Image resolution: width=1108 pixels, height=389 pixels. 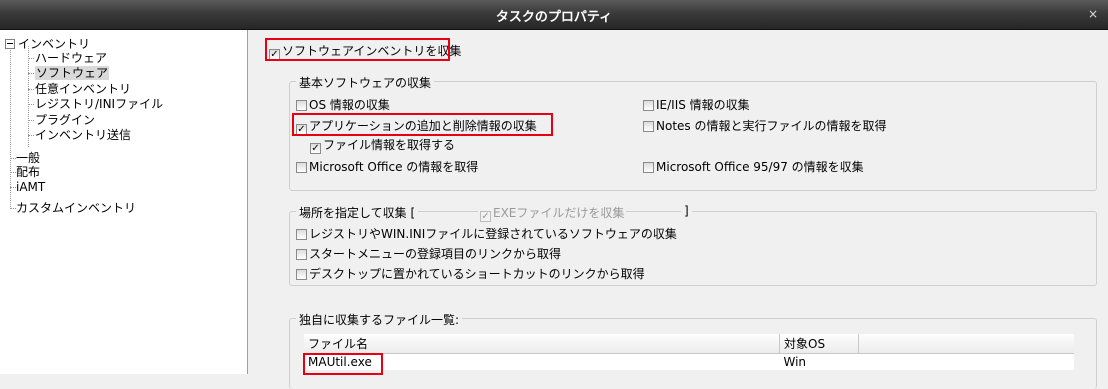 What do you see at coordinates (689, 362) in the screenshot?
I see `table-row: MAUtil.exe Win` at bounding box center [689, 362].